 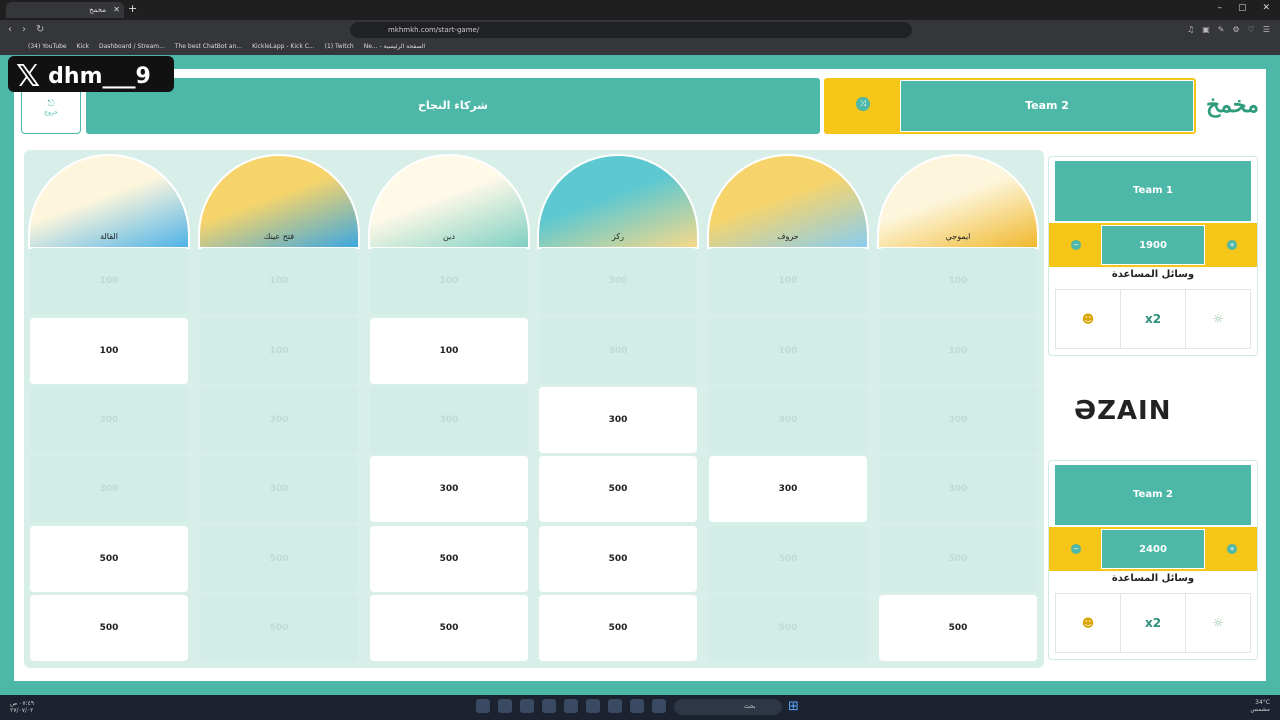 I want to click on team-score: 1900, so click(x=1153, y=245).